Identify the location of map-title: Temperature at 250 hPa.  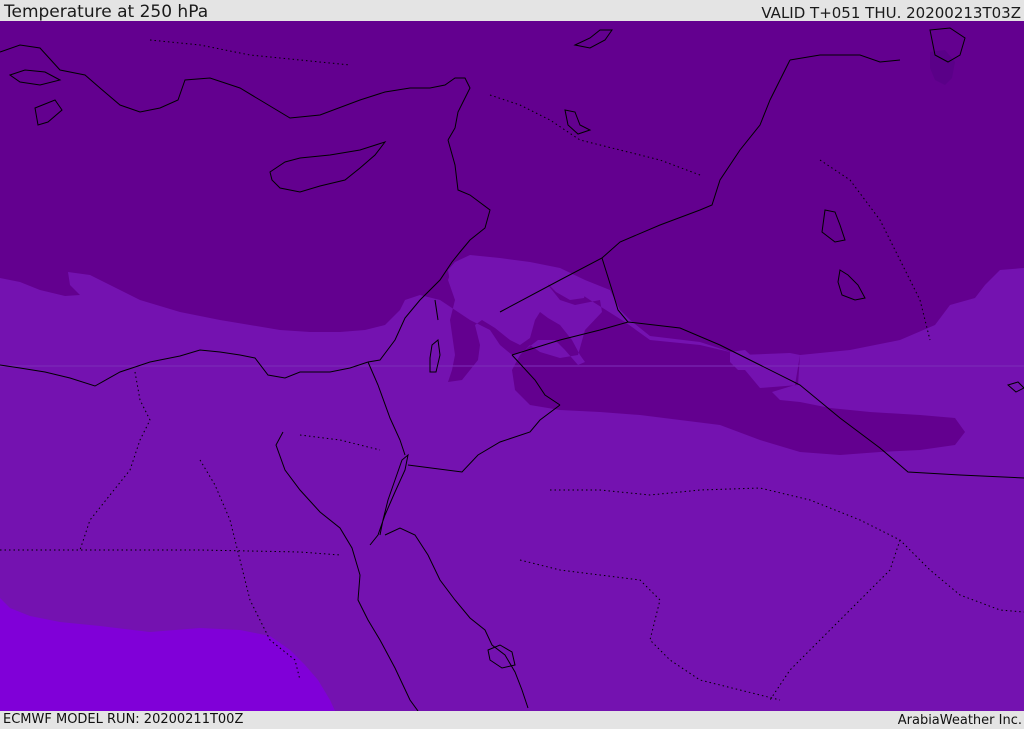
(106, 12).